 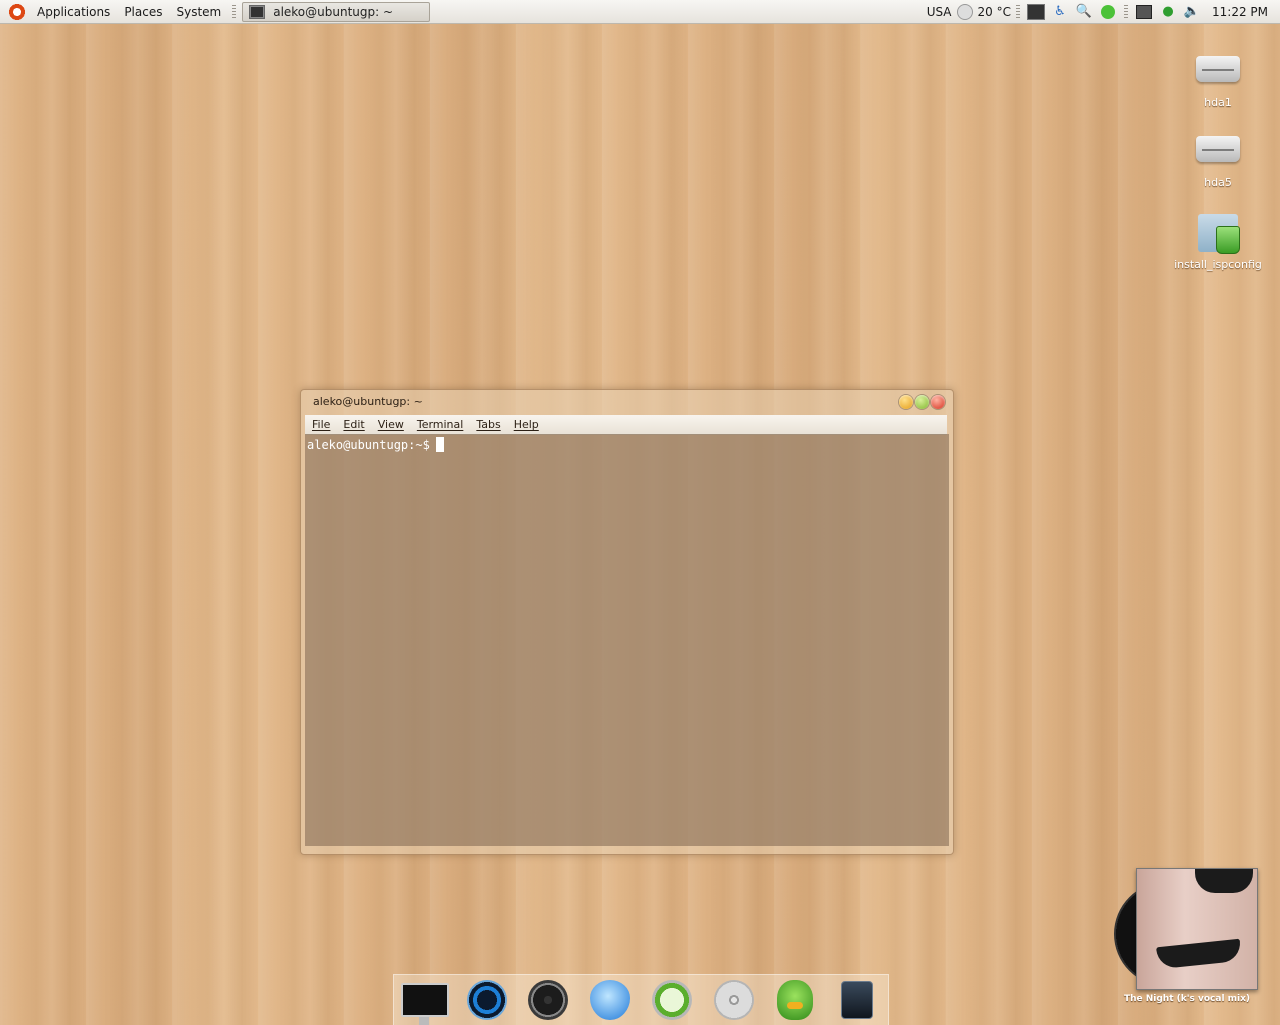 I want to click on menu-terminal: Terminal, so click(x=440, y=424).